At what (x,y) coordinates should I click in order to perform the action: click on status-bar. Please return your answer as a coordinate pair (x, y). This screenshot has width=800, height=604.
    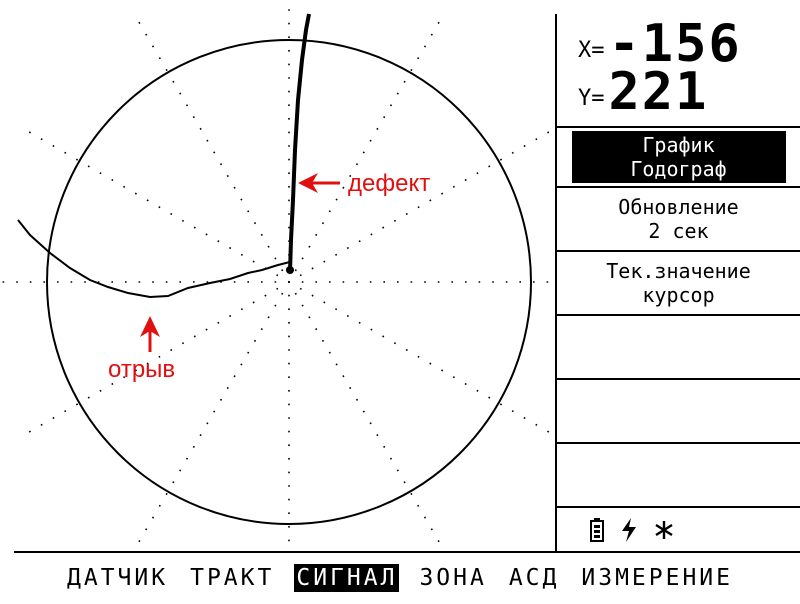
    Looking at the image, I should click on (632, 530).